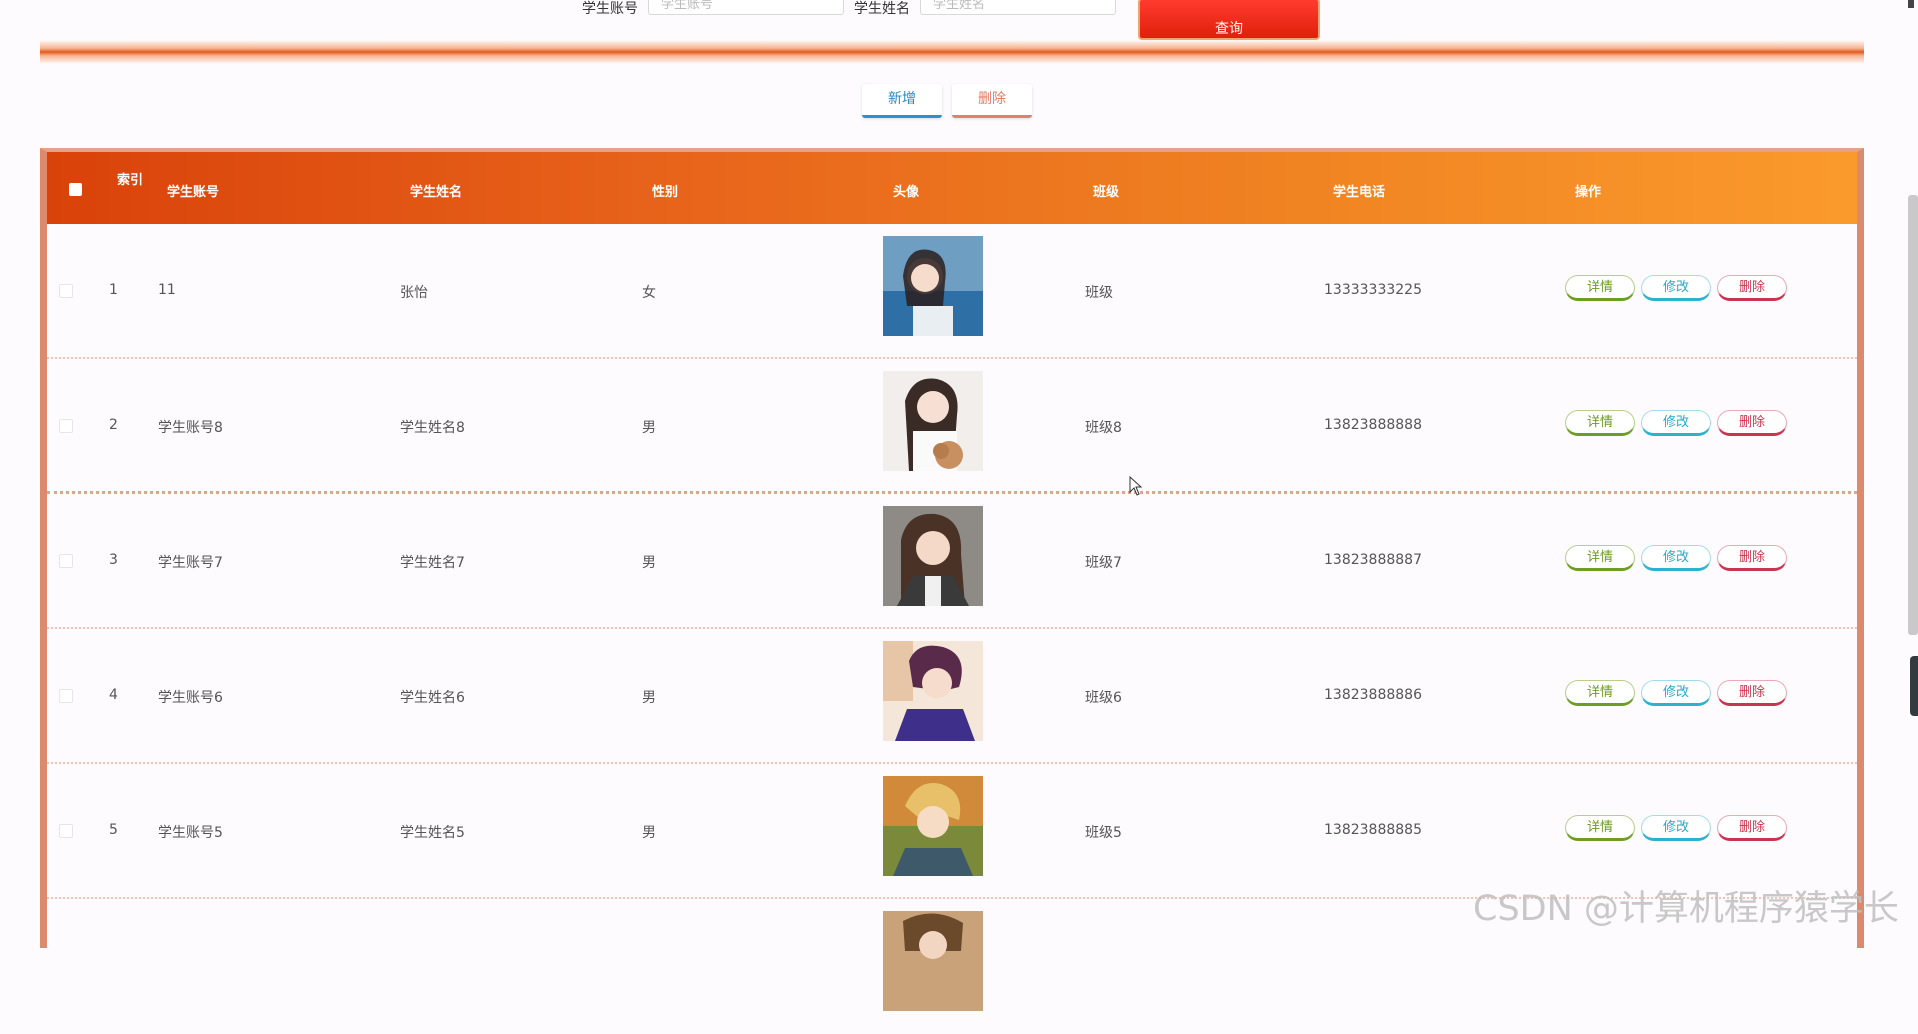 The width and height of the screenshot is (1918, 1034). I want to click on header-ops: 操作, so click(1588, 192).